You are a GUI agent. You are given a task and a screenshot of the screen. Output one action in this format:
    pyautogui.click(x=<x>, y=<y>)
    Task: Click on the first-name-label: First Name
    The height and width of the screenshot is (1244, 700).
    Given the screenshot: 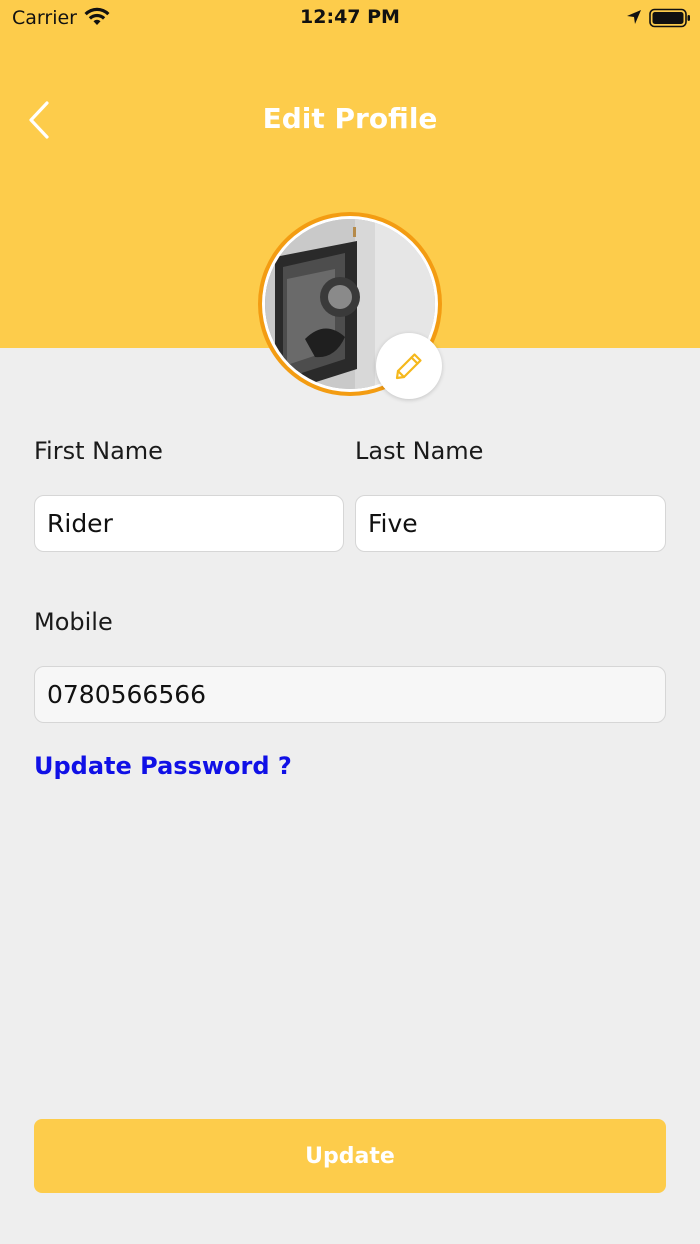 What is the action you would take?
    pyautogui.click(x=98, y=451)
    